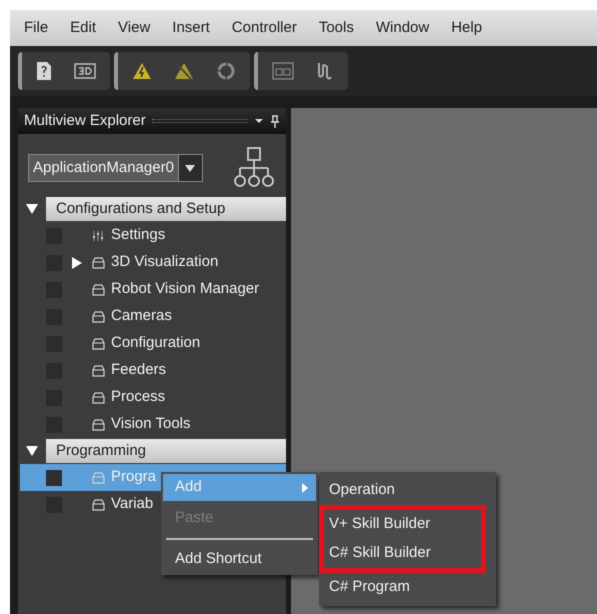 The height and width of the screenshot is (614, 597). Describe the element at coordinates (226, 71) in the screenshot. I see `sync-icon` at that location.